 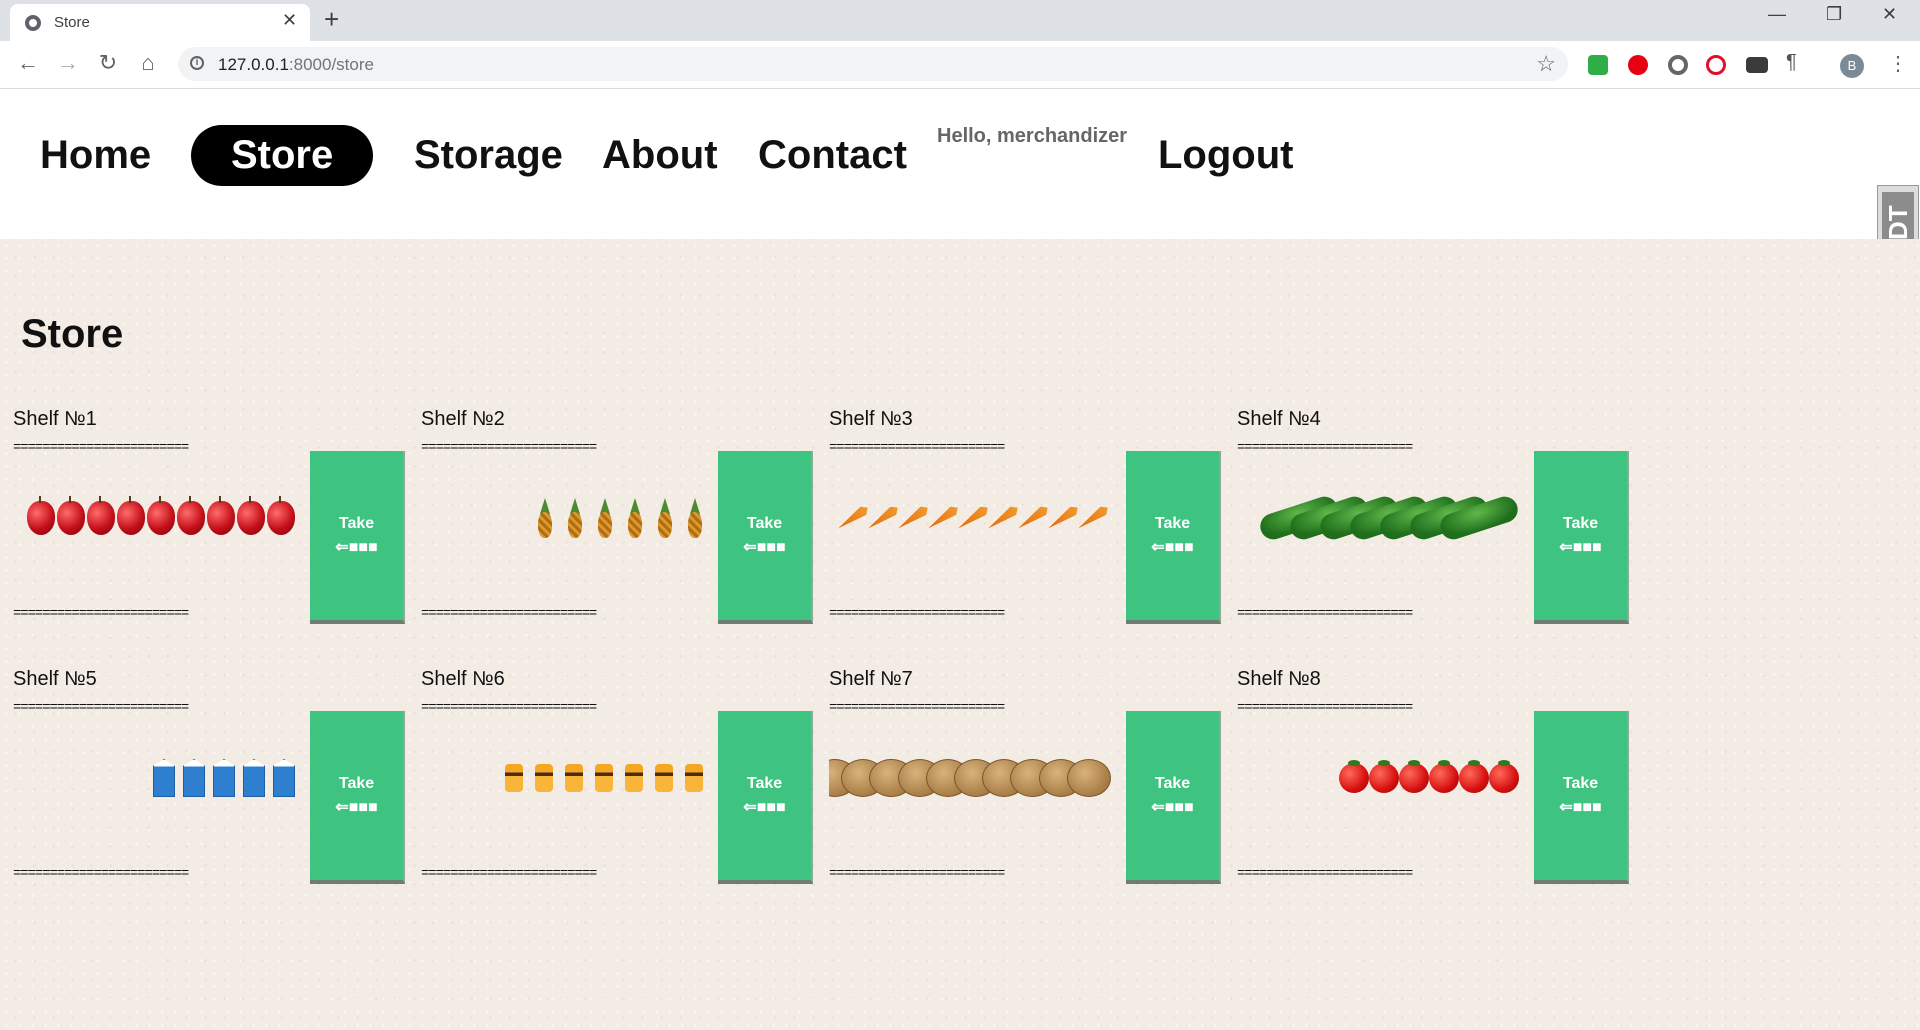 What do you see at coordinates (72, 22) in the screenshot?
I see `tab-title: Store` at bounding box center [72, 22].